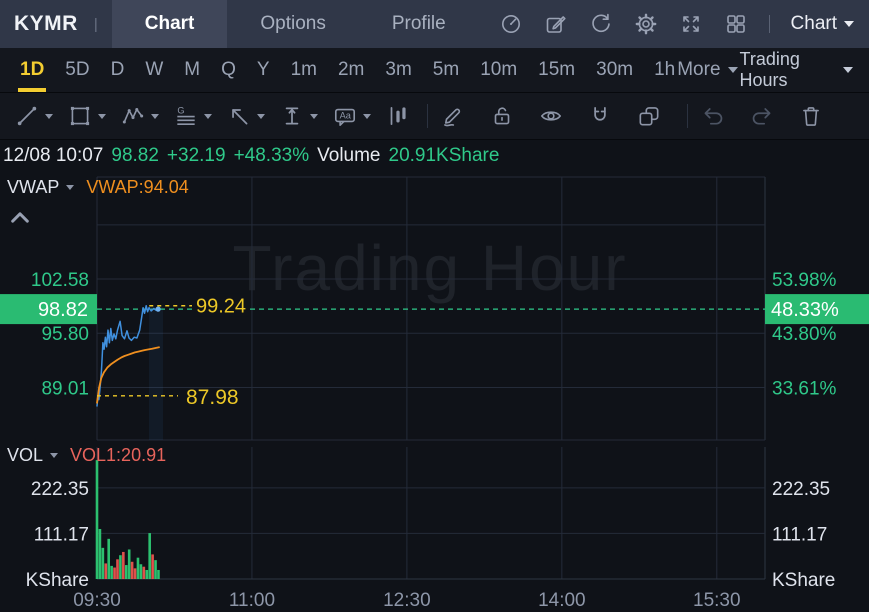 The width and height of the screenshot is (869, 612). Describe the element at coordinates (769, 69) in the screenshot. I see `session-hours-label: Trading Hours` at that location.